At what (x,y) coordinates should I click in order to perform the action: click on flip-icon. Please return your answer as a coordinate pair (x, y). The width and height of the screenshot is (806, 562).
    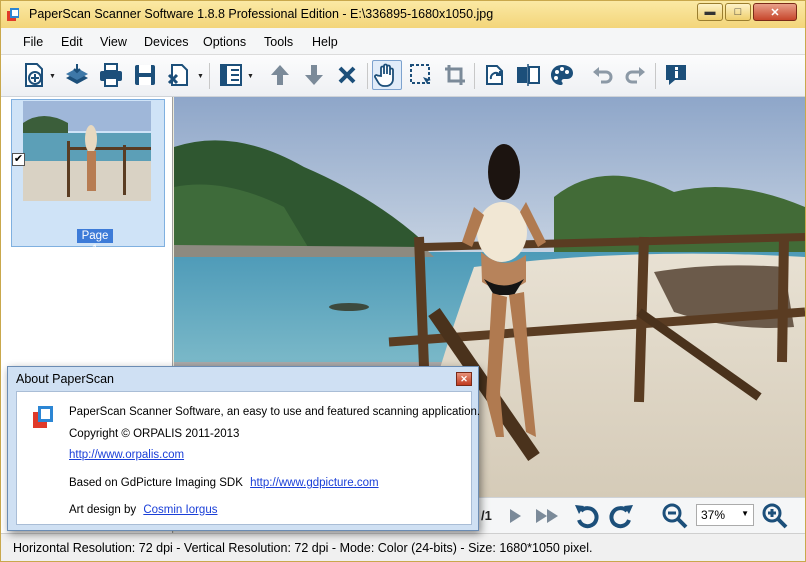
    Looking at the image, I should click on (528, 75).